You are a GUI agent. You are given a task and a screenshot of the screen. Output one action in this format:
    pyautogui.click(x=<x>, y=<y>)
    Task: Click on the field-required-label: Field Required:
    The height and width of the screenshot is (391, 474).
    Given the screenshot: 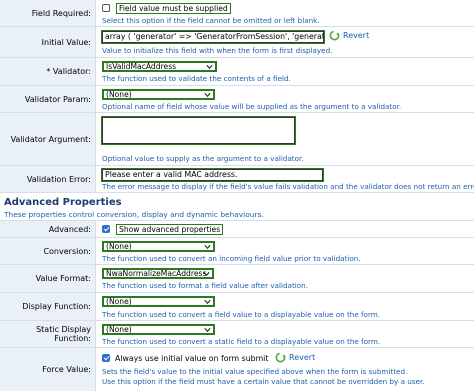 What is the action you would take?
    pyautogui.click(x=48, y=13)
    